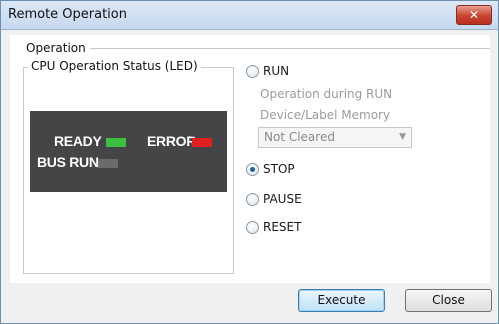  I want to click on operation-during-run-label: Operation during RUN, so click(326, 94).